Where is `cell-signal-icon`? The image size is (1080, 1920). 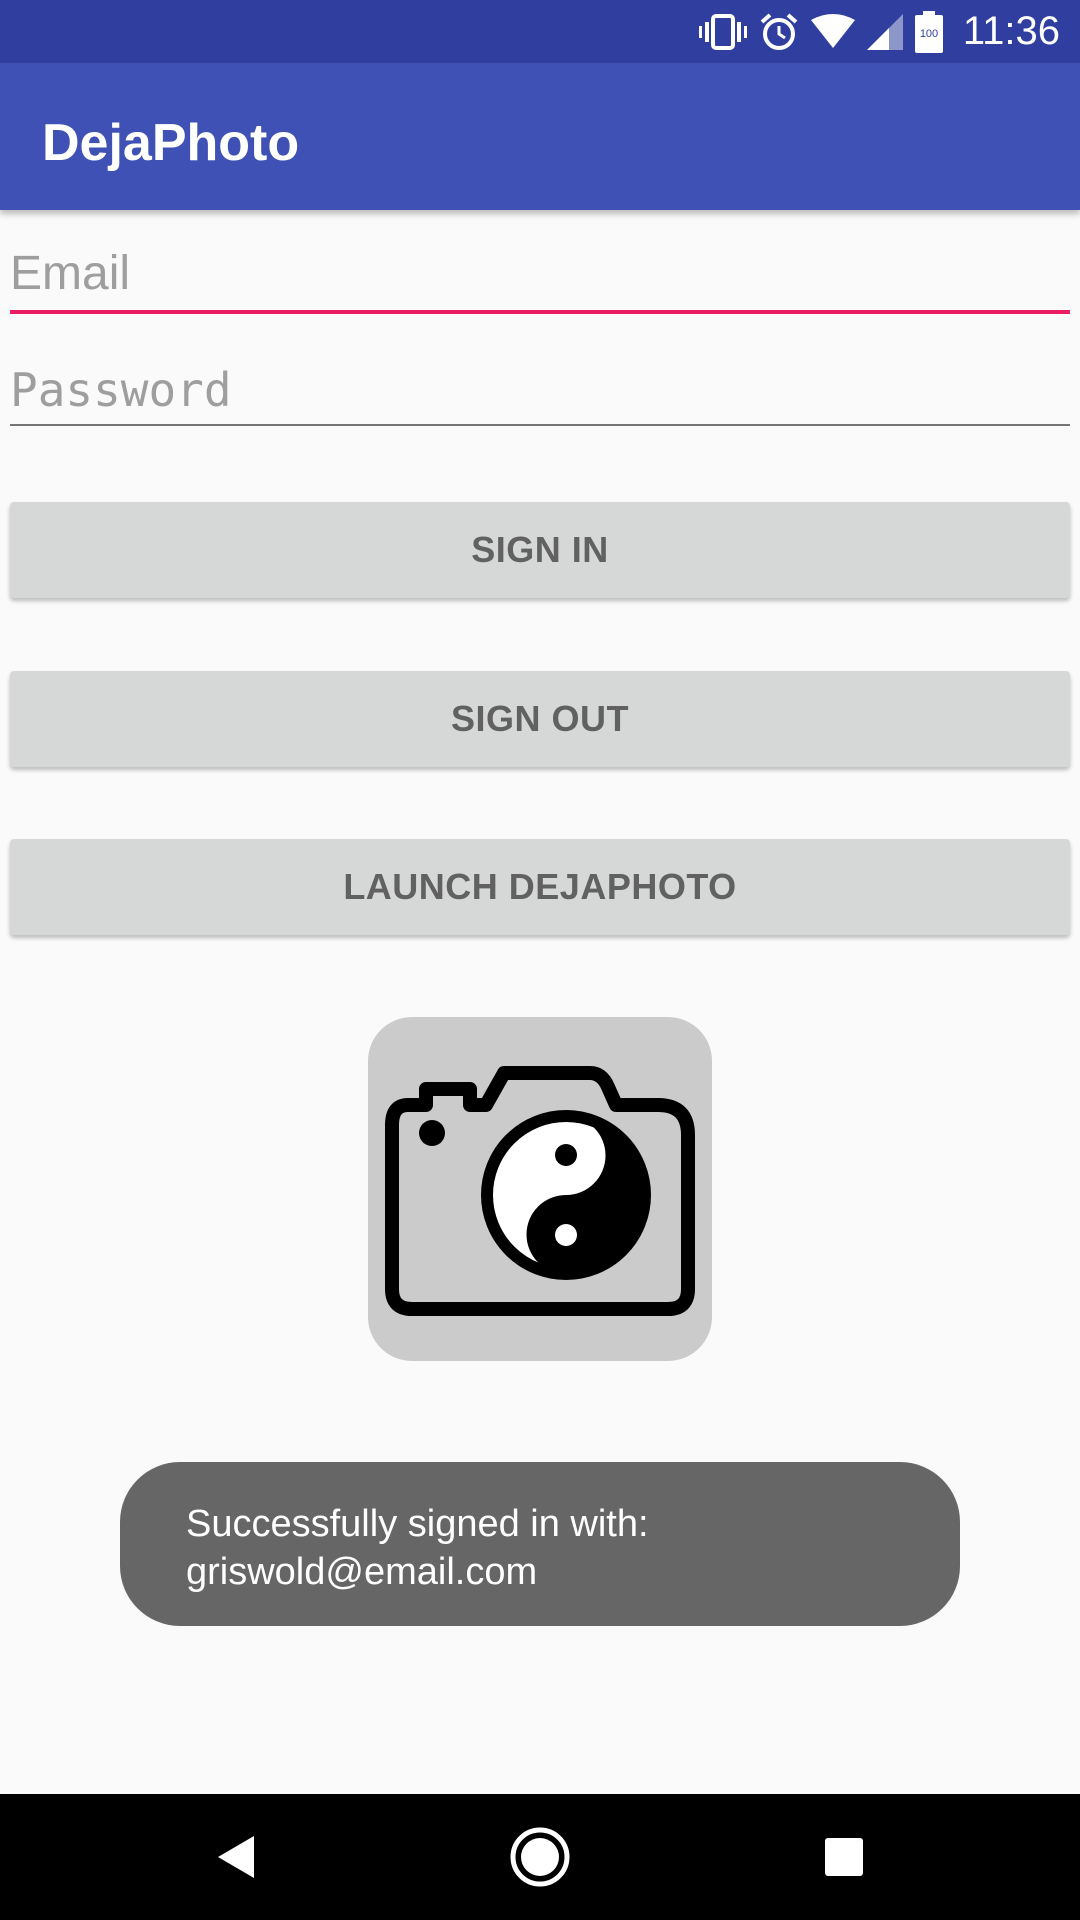
cell-signal-icon is located at coordinates (884, 31).